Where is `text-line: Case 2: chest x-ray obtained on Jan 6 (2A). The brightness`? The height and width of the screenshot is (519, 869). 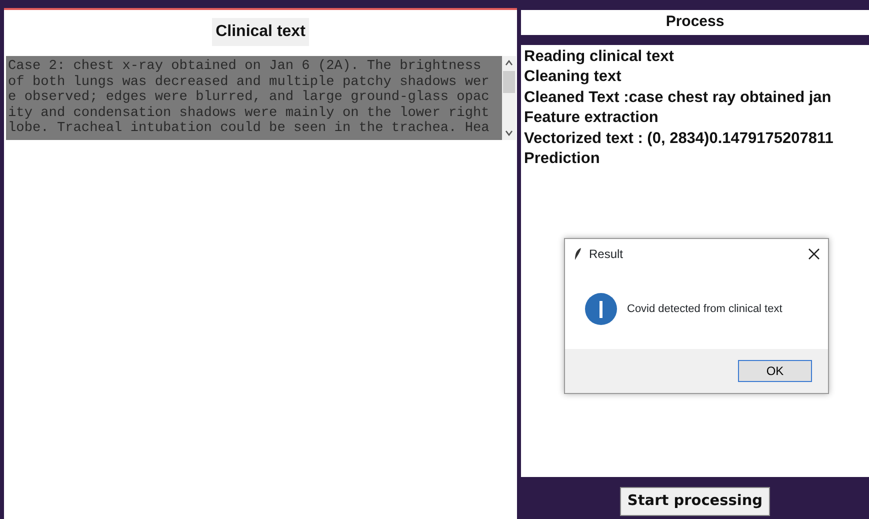
text-line: Case 2: chest x-ray obtained on Jan 6 (2A). The brightness is located at coordinates (245, 67).